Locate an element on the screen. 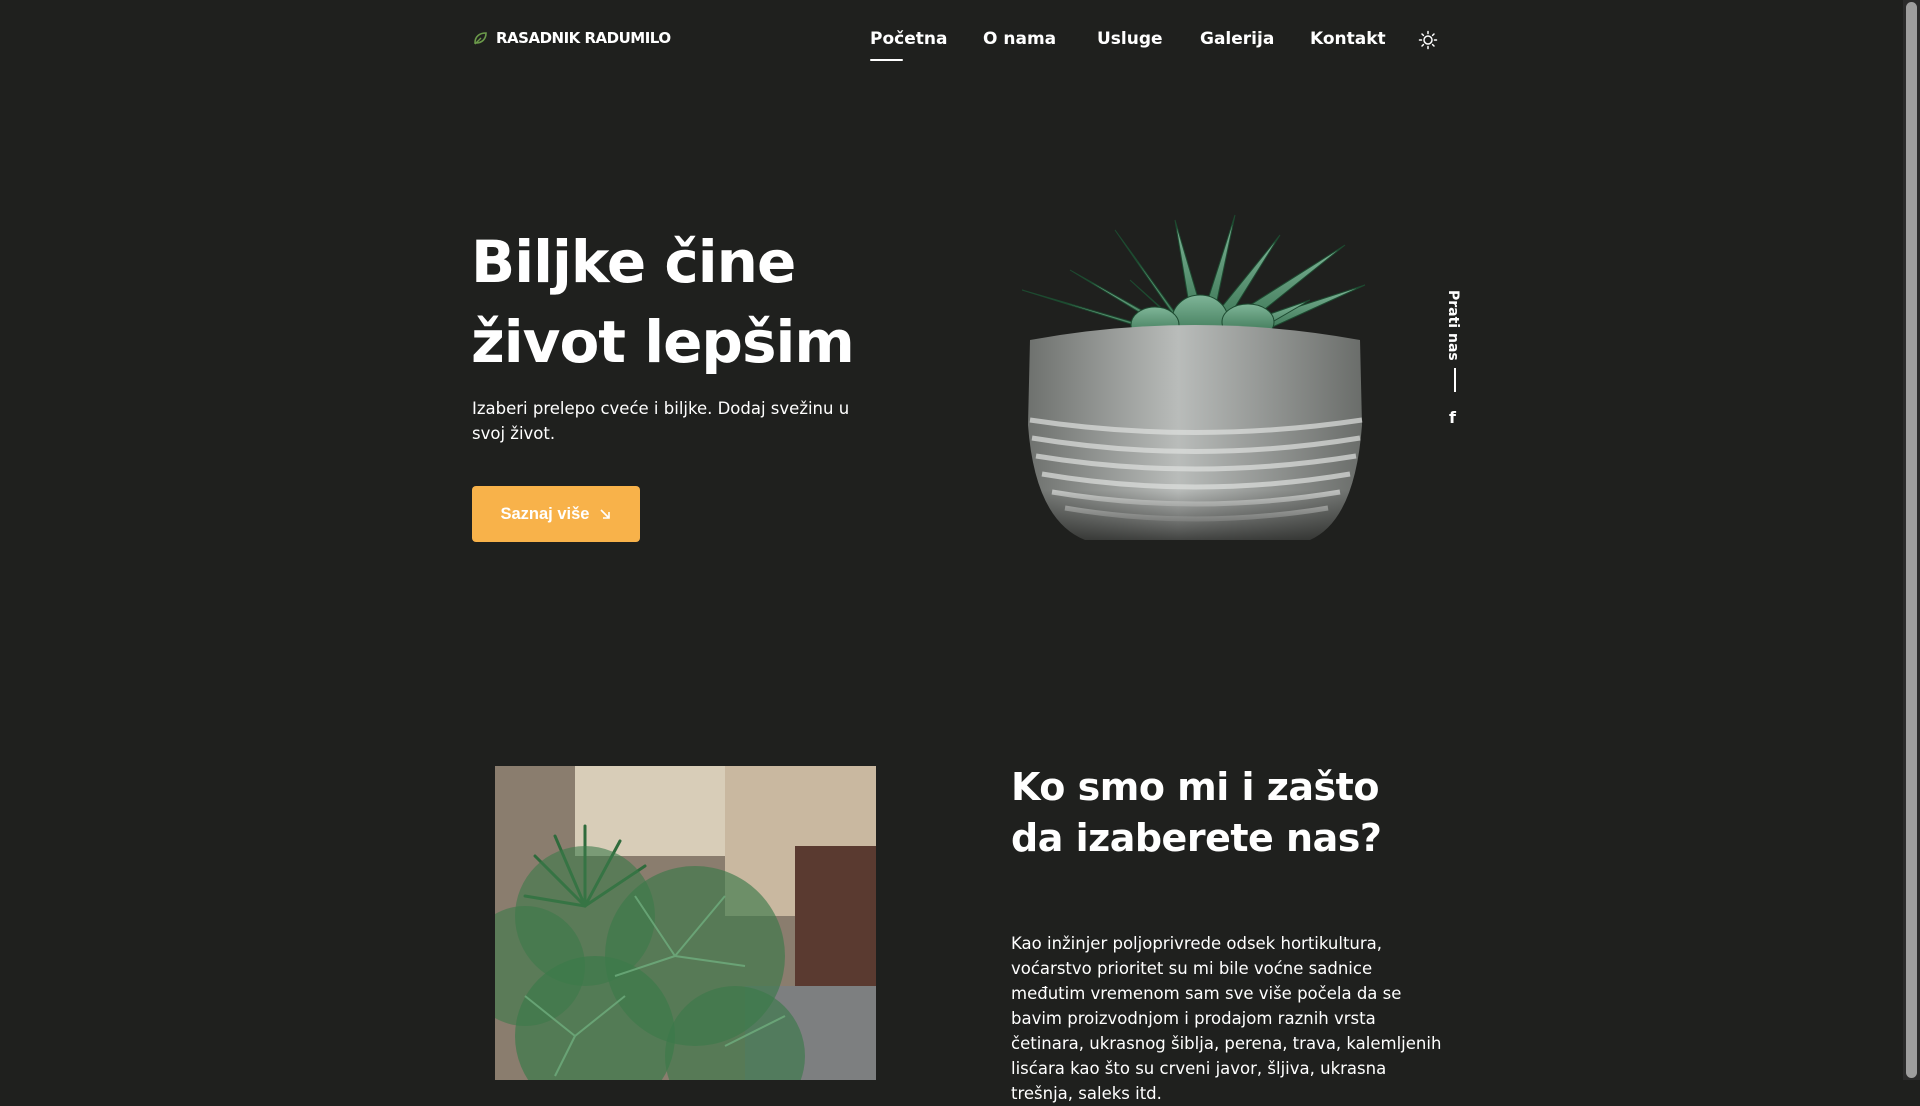  sun-icon is located at coordinates (1428, 40).